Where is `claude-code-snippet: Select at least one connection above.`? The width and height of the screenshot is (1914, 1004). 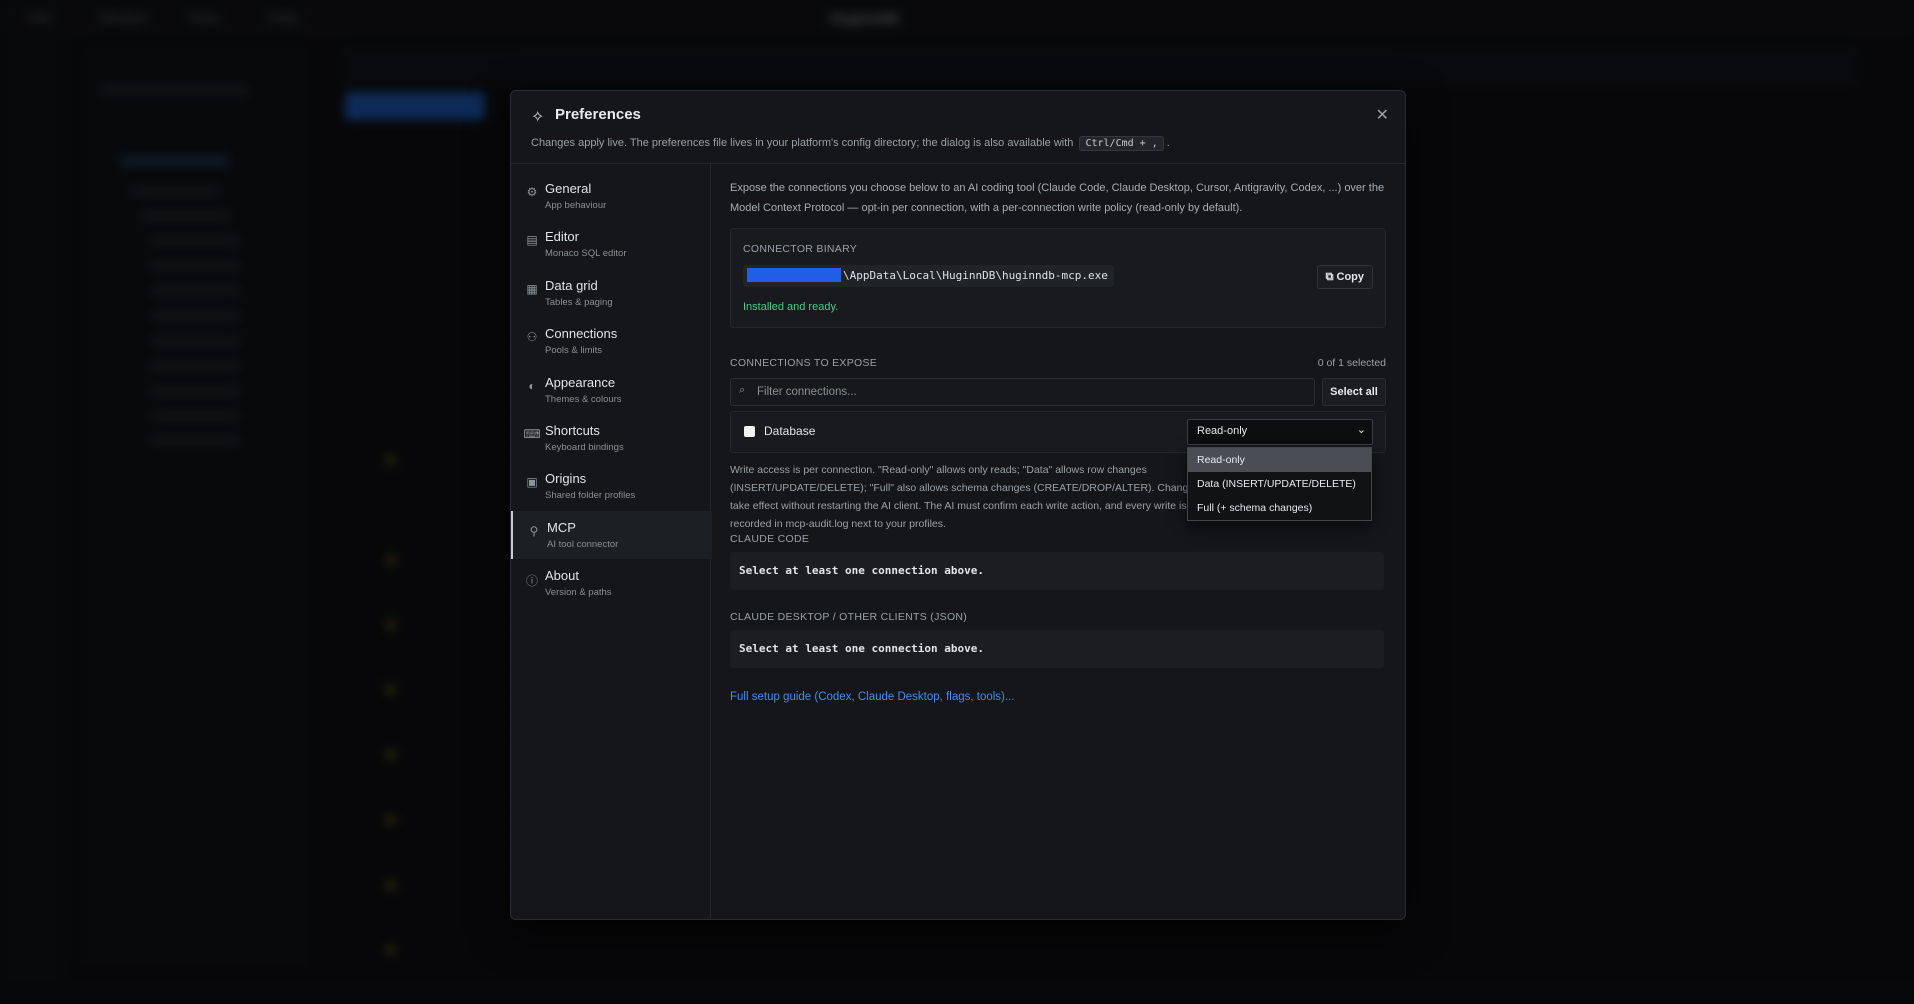
claude-code-snippet: Select at least one connection above. is located at coordinates (1057, 571).